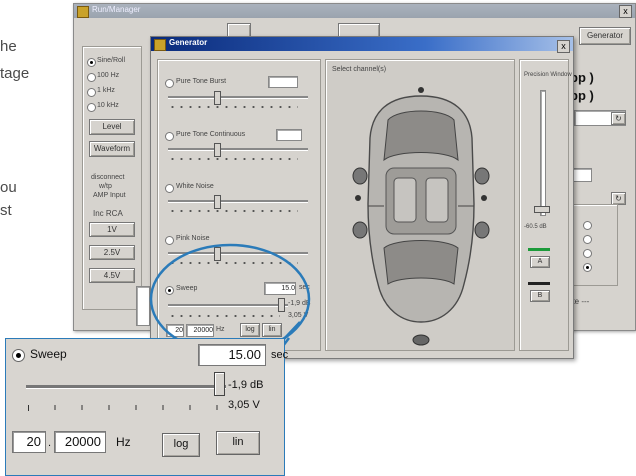 This screenshot has height=476, width=636. Describe the element at coordinates (219, 384) in the screenshot. I see `sweep-slider-thumb` at that location.